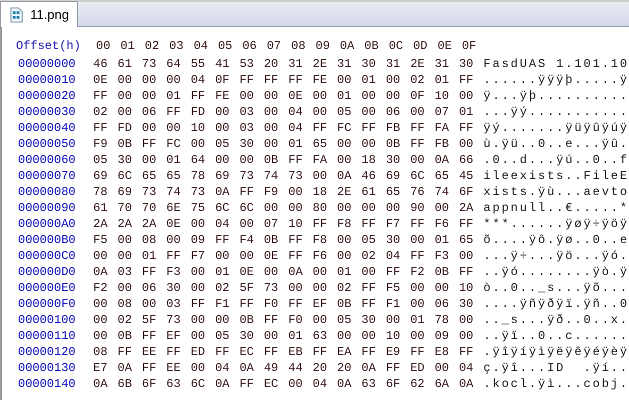 The height and width of the screenshot is (400, 629). Describe the element at coordinates (394, 224) in the screenshot. I see `hex-byte: F7` at that location.